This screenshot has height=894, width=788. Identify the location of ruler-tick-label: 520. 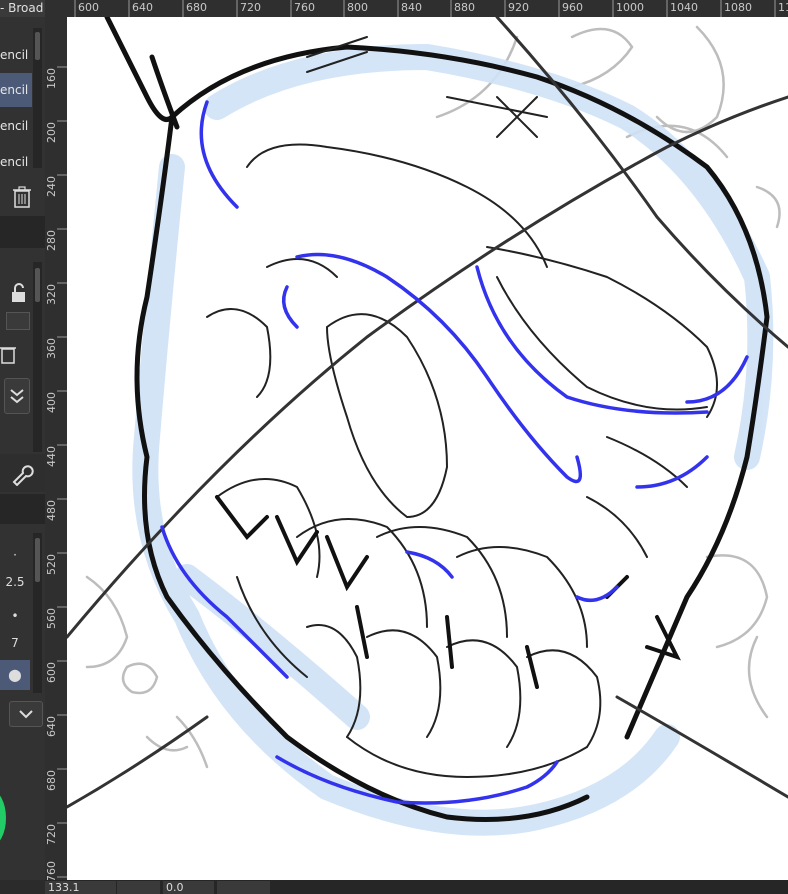
(51, 564).